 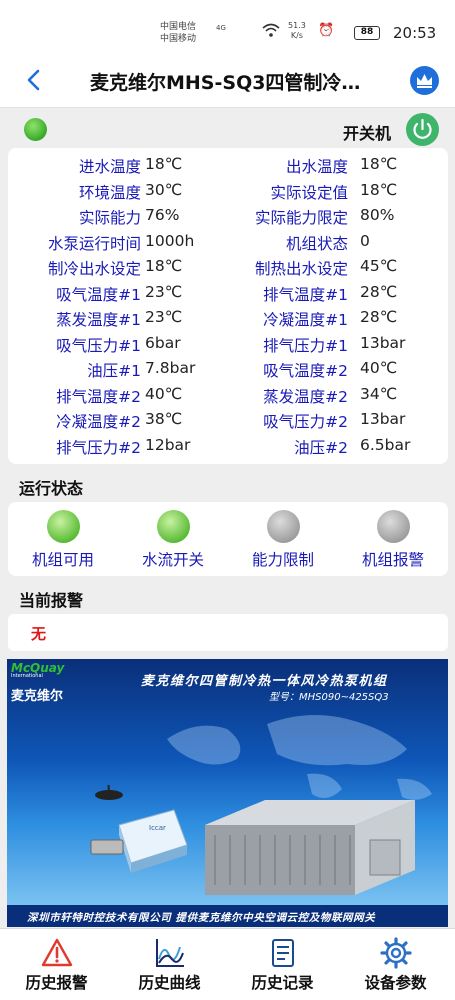 I want to click on param-value: 30℃, so click(x=164, y=189).